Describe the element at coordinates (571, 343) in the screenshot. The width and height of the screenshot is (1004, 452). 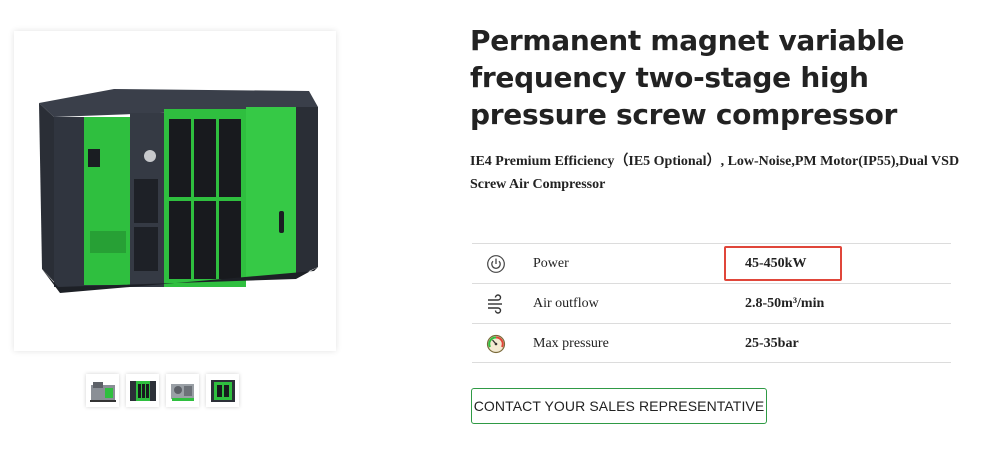
I see `spec-label-max-pressure: Max pressure` at that location.